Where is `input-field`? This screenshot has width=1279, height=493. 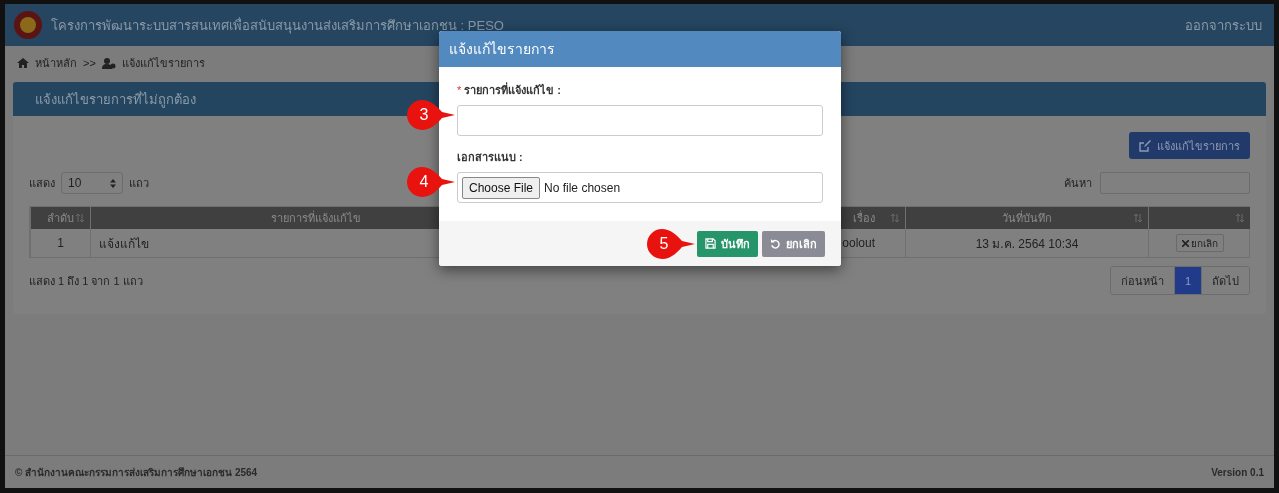 input-field is located at coordinates (640, 120).